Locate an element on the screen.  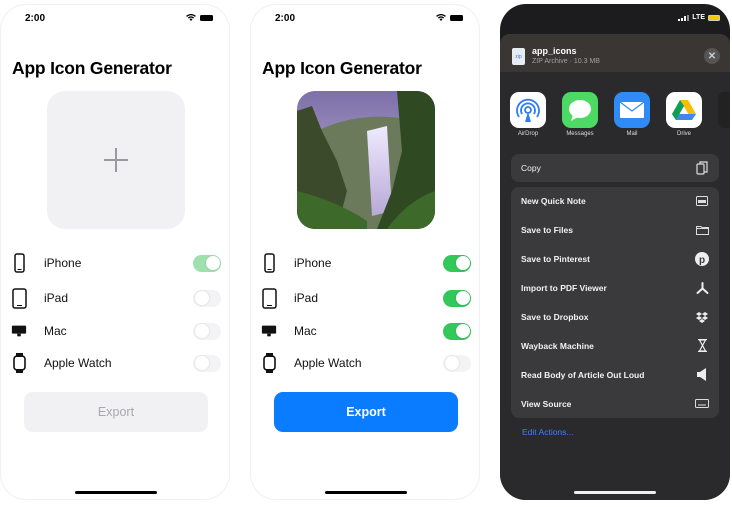
action-view-source: View Source is located at coordinates (615, 403).